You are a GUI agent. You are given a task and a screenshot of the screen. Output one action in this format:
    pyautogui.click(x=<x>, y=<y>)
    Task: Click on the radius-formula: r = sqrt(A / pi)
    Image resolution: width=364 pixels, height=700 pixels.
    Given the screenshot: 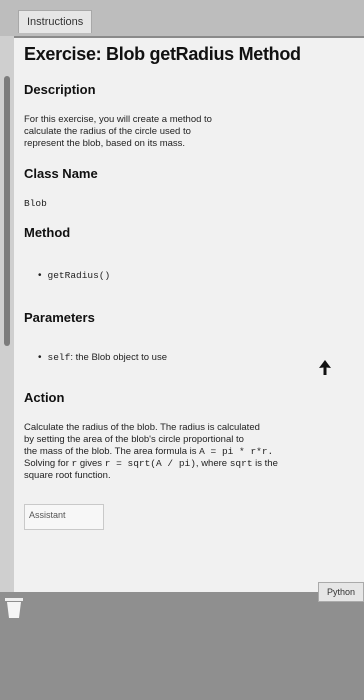 What is the action you would take?
    pyautogui.click(x=150, y=463)
    